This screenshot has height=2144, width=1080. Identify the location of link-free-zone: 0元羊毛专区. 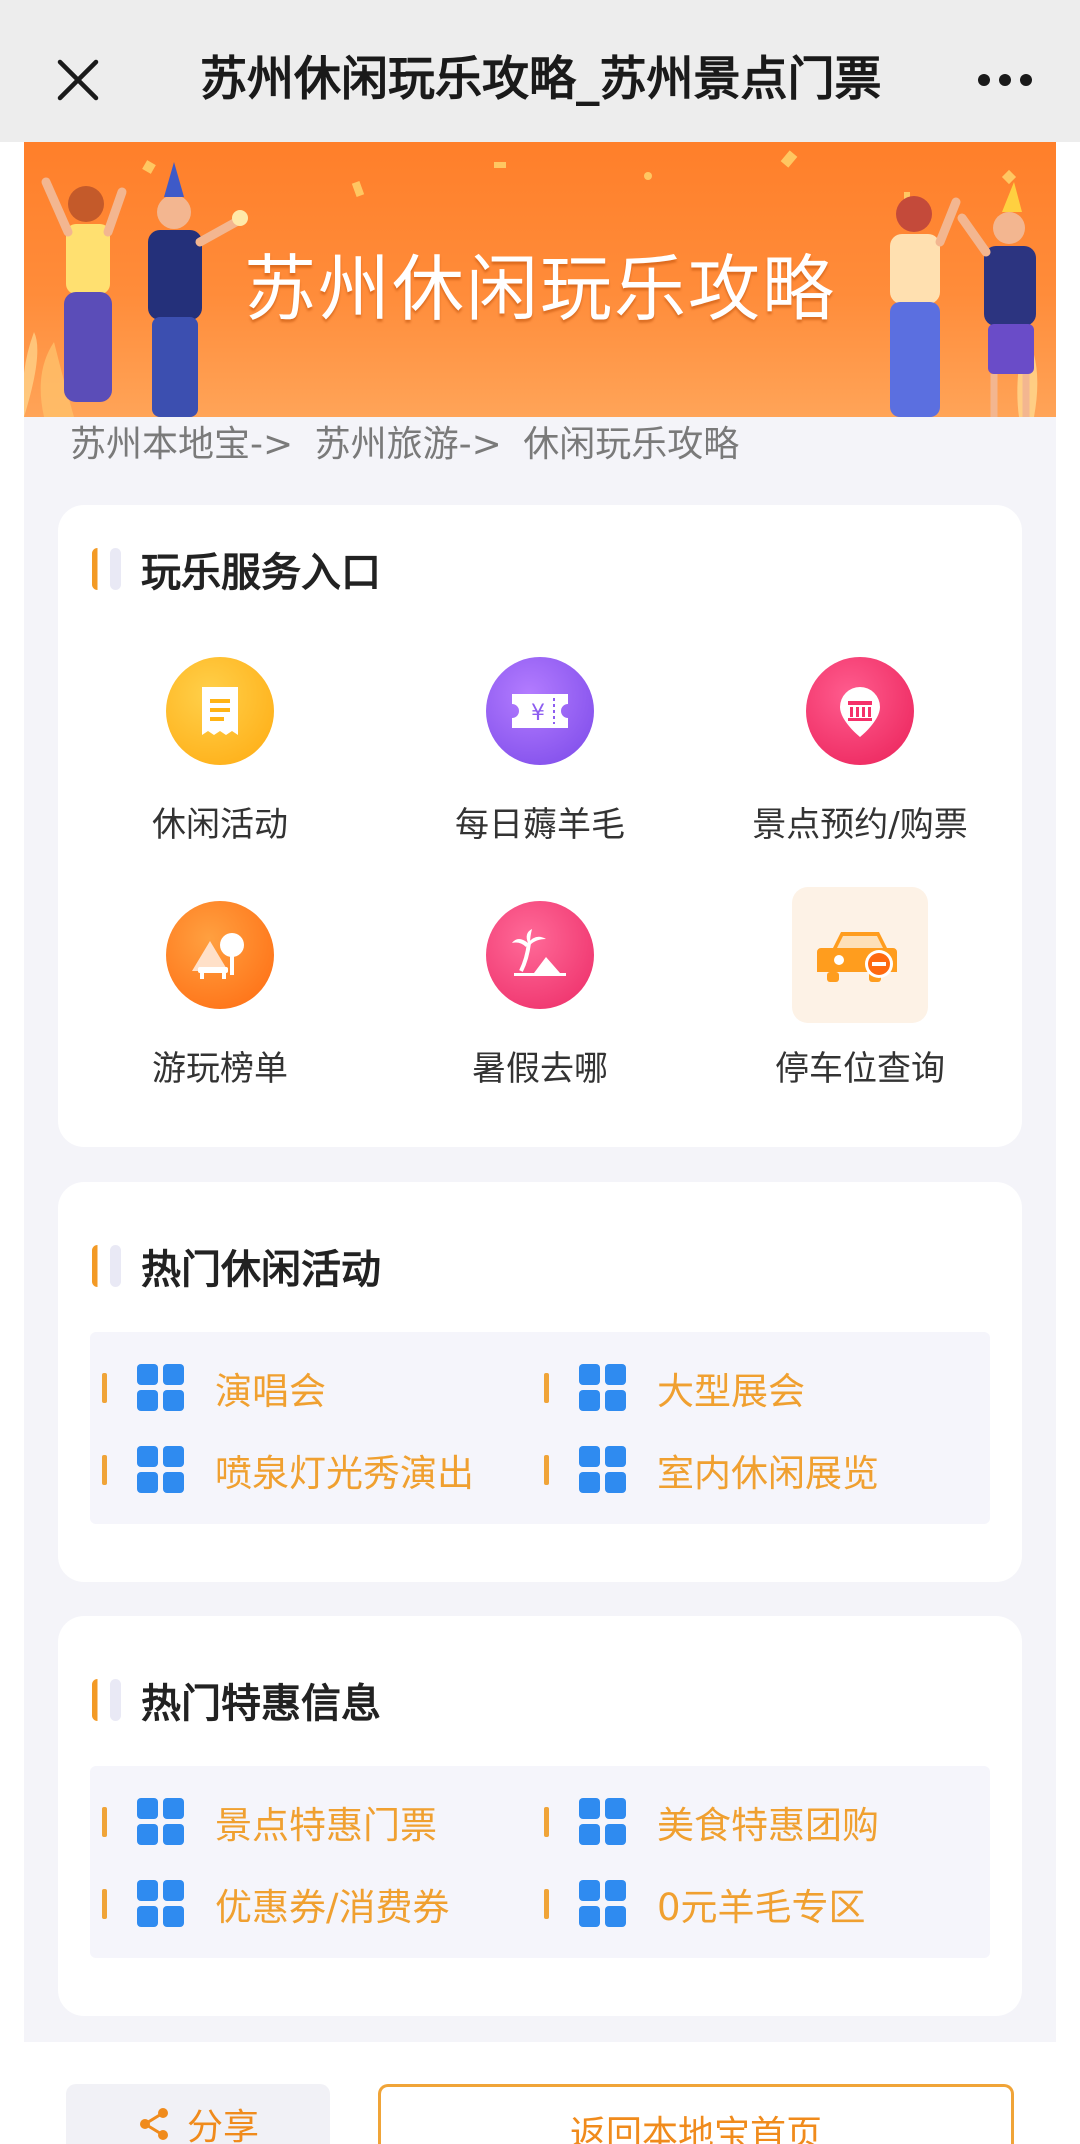
(705, 1904).